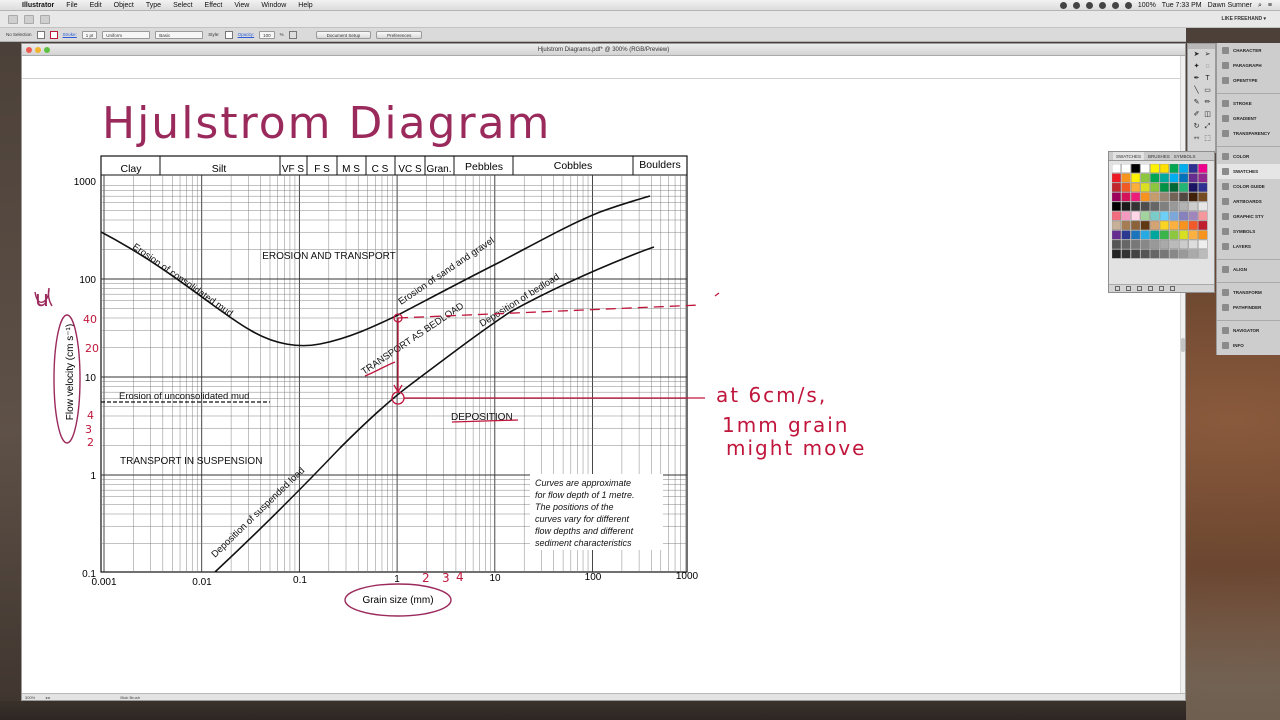 The height and width of the screenshot is (720, 1280). Describe the element at coordinates (1260, 5) in the screenshot. I see `search-icon: ⌕` at that location.